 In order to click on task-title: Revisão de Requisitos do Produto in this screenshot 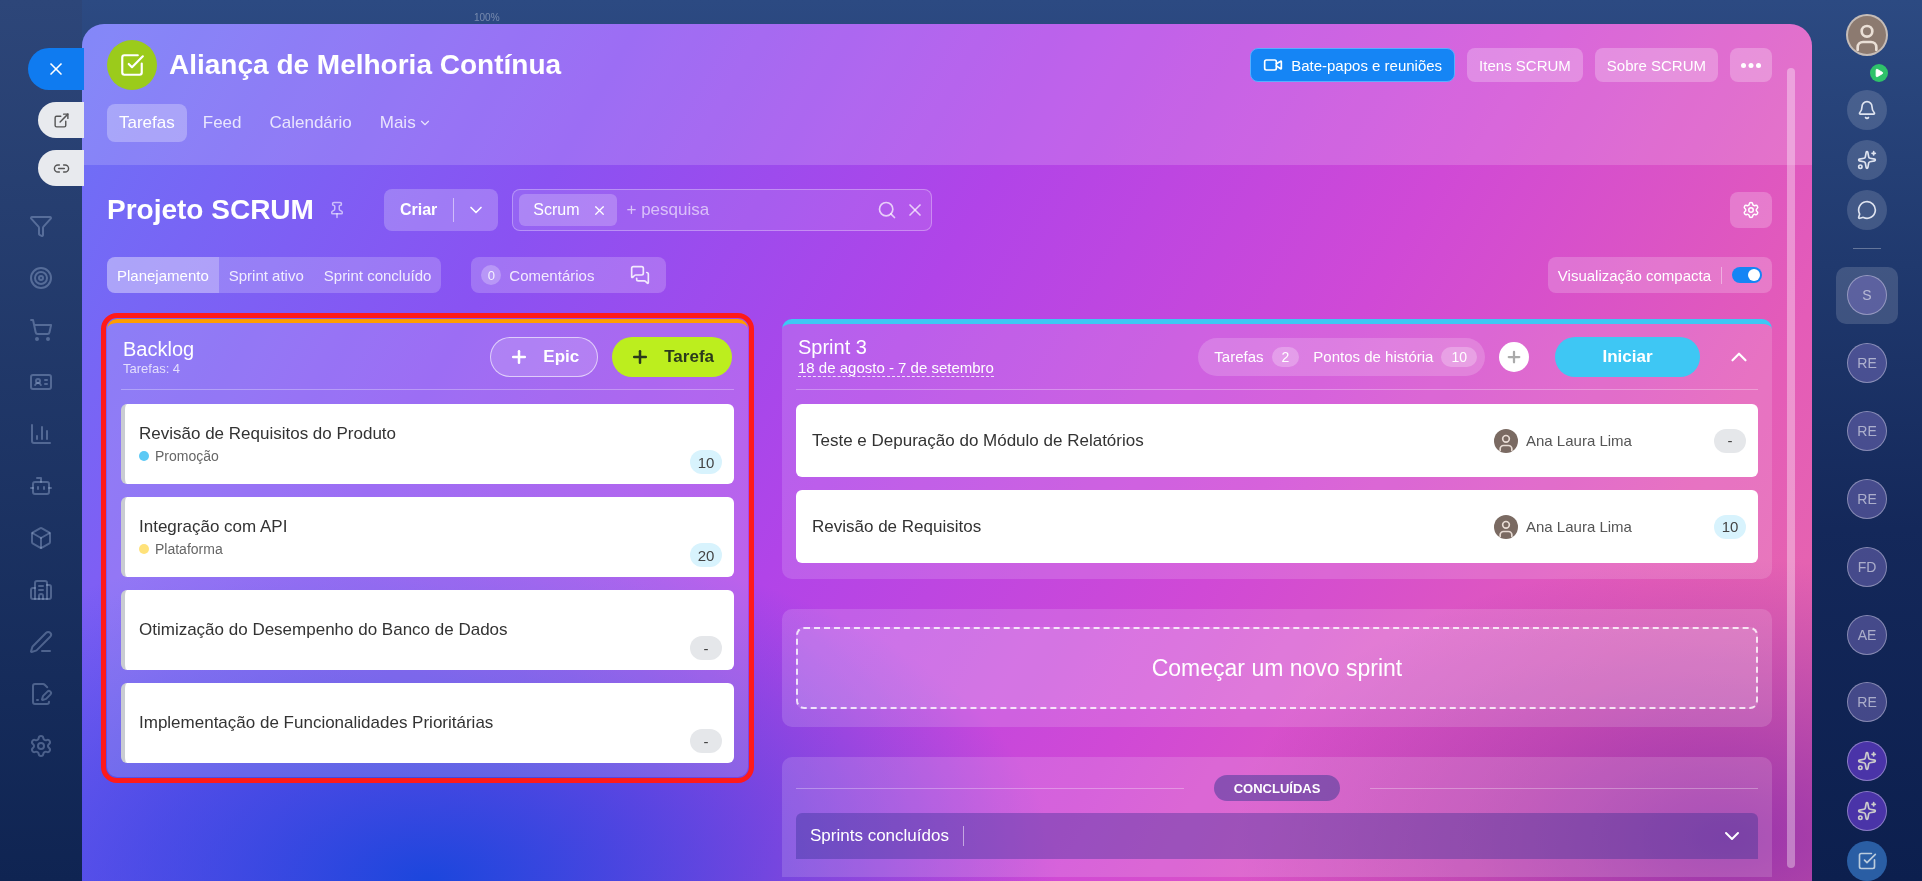, I will do `click(268, 434)`.